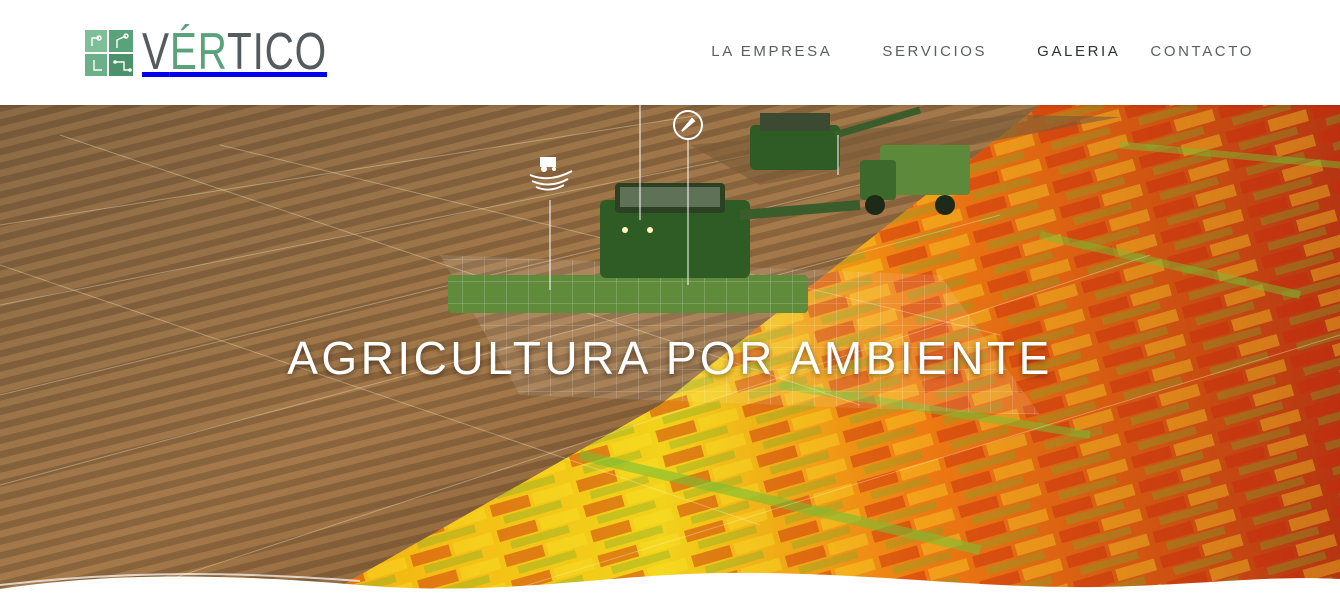  Describe the element at coordinates (1202, 51) in the screenshot. I see `nav-contacto: CONTACTO` at that location.